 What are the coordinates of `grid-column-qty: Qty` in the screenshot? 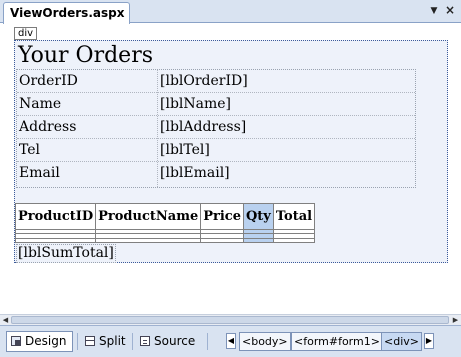 It's located at (258, 216).